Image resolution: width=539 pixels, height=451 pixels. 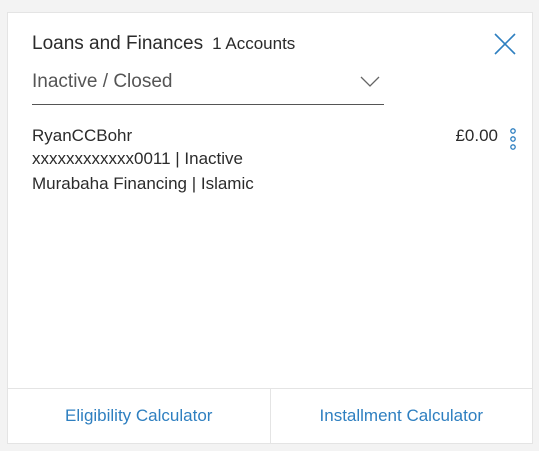 I want to click on account-more-button, so click(x=513, y=139).